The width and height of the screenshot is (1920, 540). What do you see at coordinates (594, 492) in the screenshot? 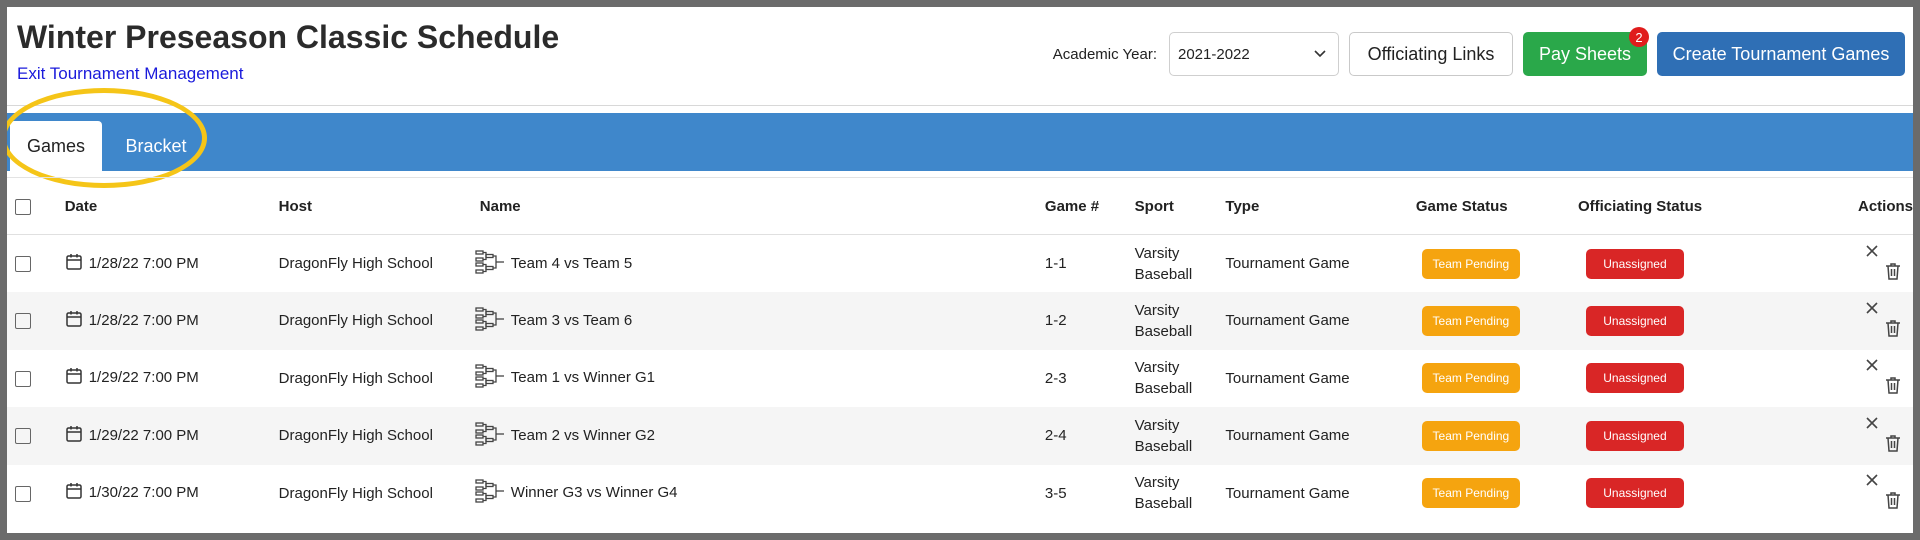
I see `row-game-name: Winner G3 vs Winner G4` at bounding box center [594, 492].